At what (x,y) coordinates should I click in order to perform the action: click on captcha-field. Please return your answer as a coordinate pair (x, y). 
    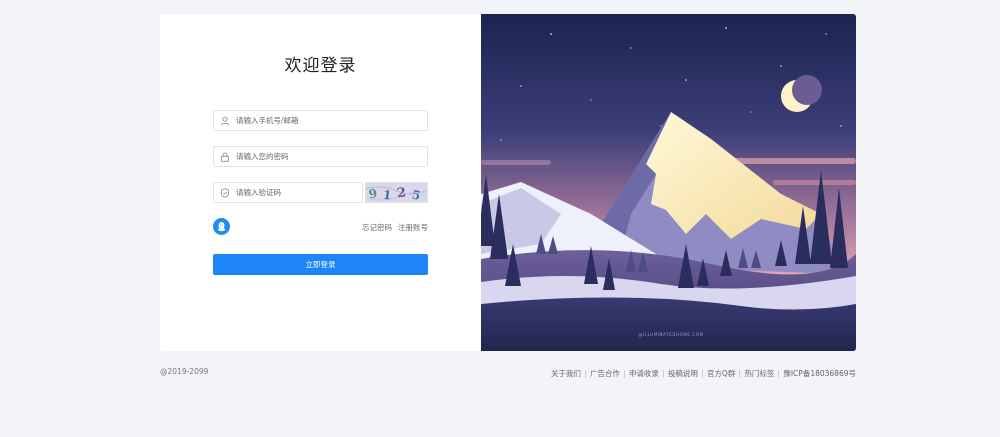
    Looking at the image, I should click on (288, 192).